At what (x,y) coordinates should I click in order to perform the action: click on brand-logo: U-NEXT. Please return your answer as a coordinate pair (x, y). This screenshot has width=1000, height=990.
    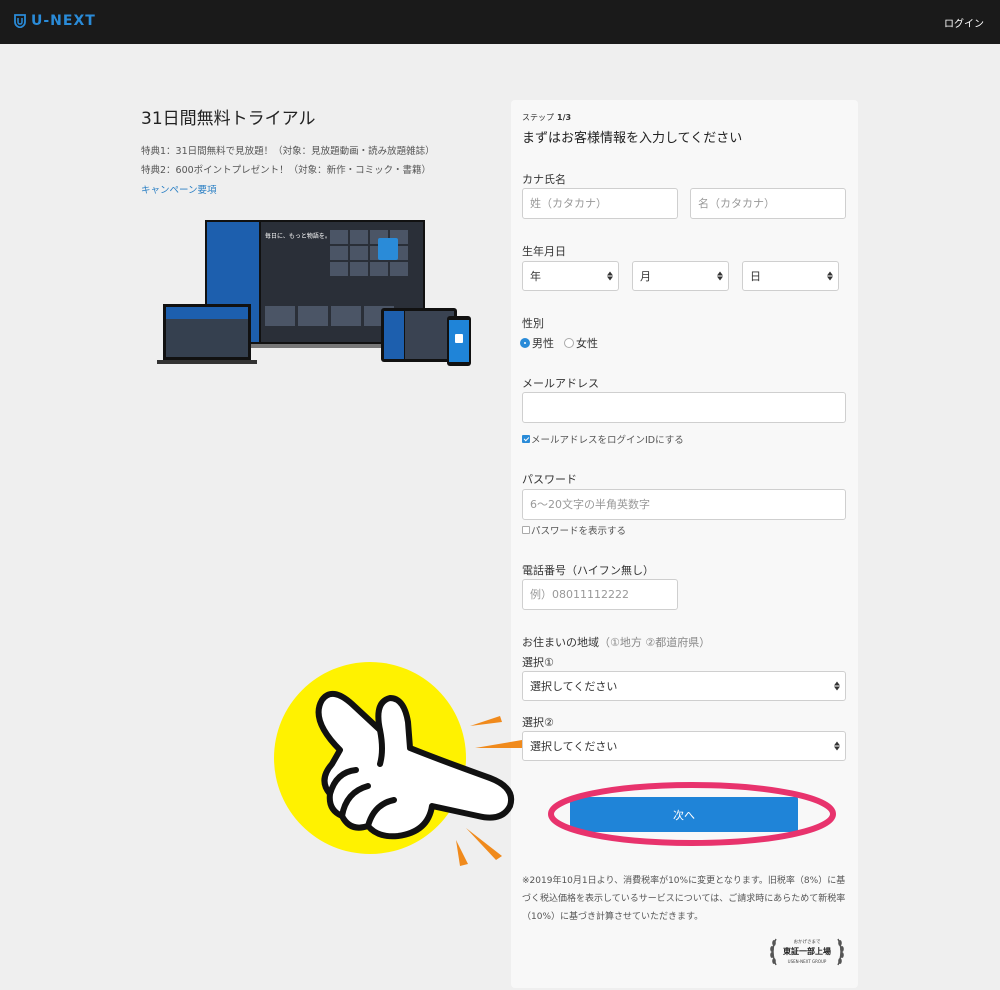
    Looking at the image, I should click on (55, 21).